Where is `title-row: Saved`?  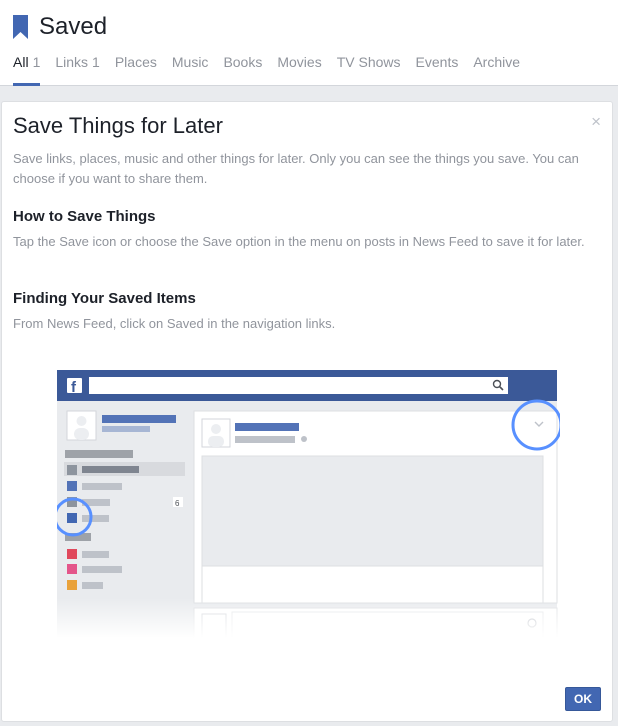 title-row: Saved is located at coordinates (60, 27).